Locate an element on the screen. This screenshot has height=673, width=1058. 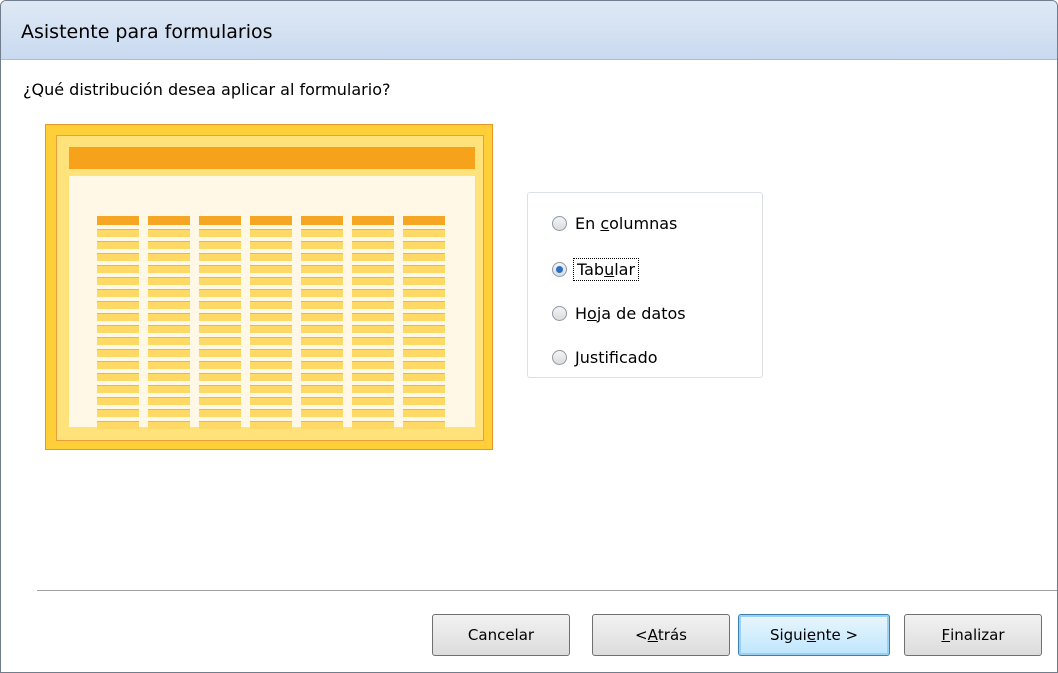
option-label: En columnas is located at coordinates (626, 223).